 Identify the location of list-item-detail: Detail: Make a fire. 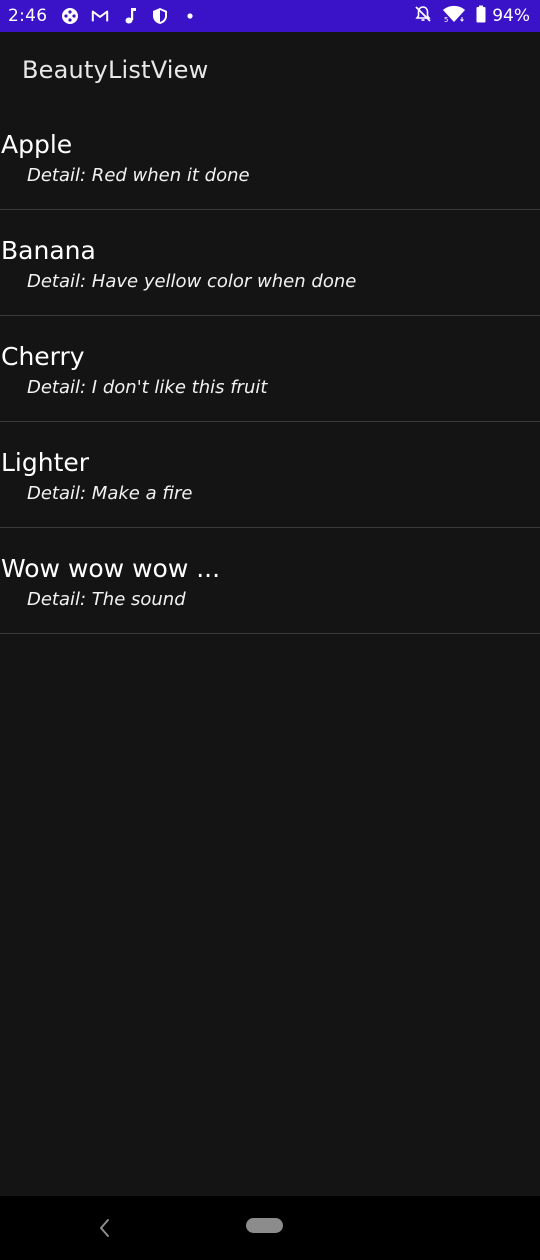
(110, 493).